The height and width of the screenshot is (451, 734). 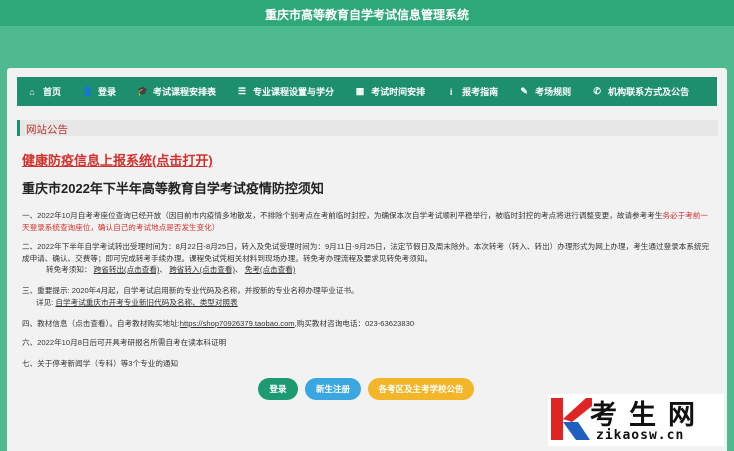 I want to click on nav-item-exam-schedule: 🎓 考试课程安排表, so click(x=176, y=91).